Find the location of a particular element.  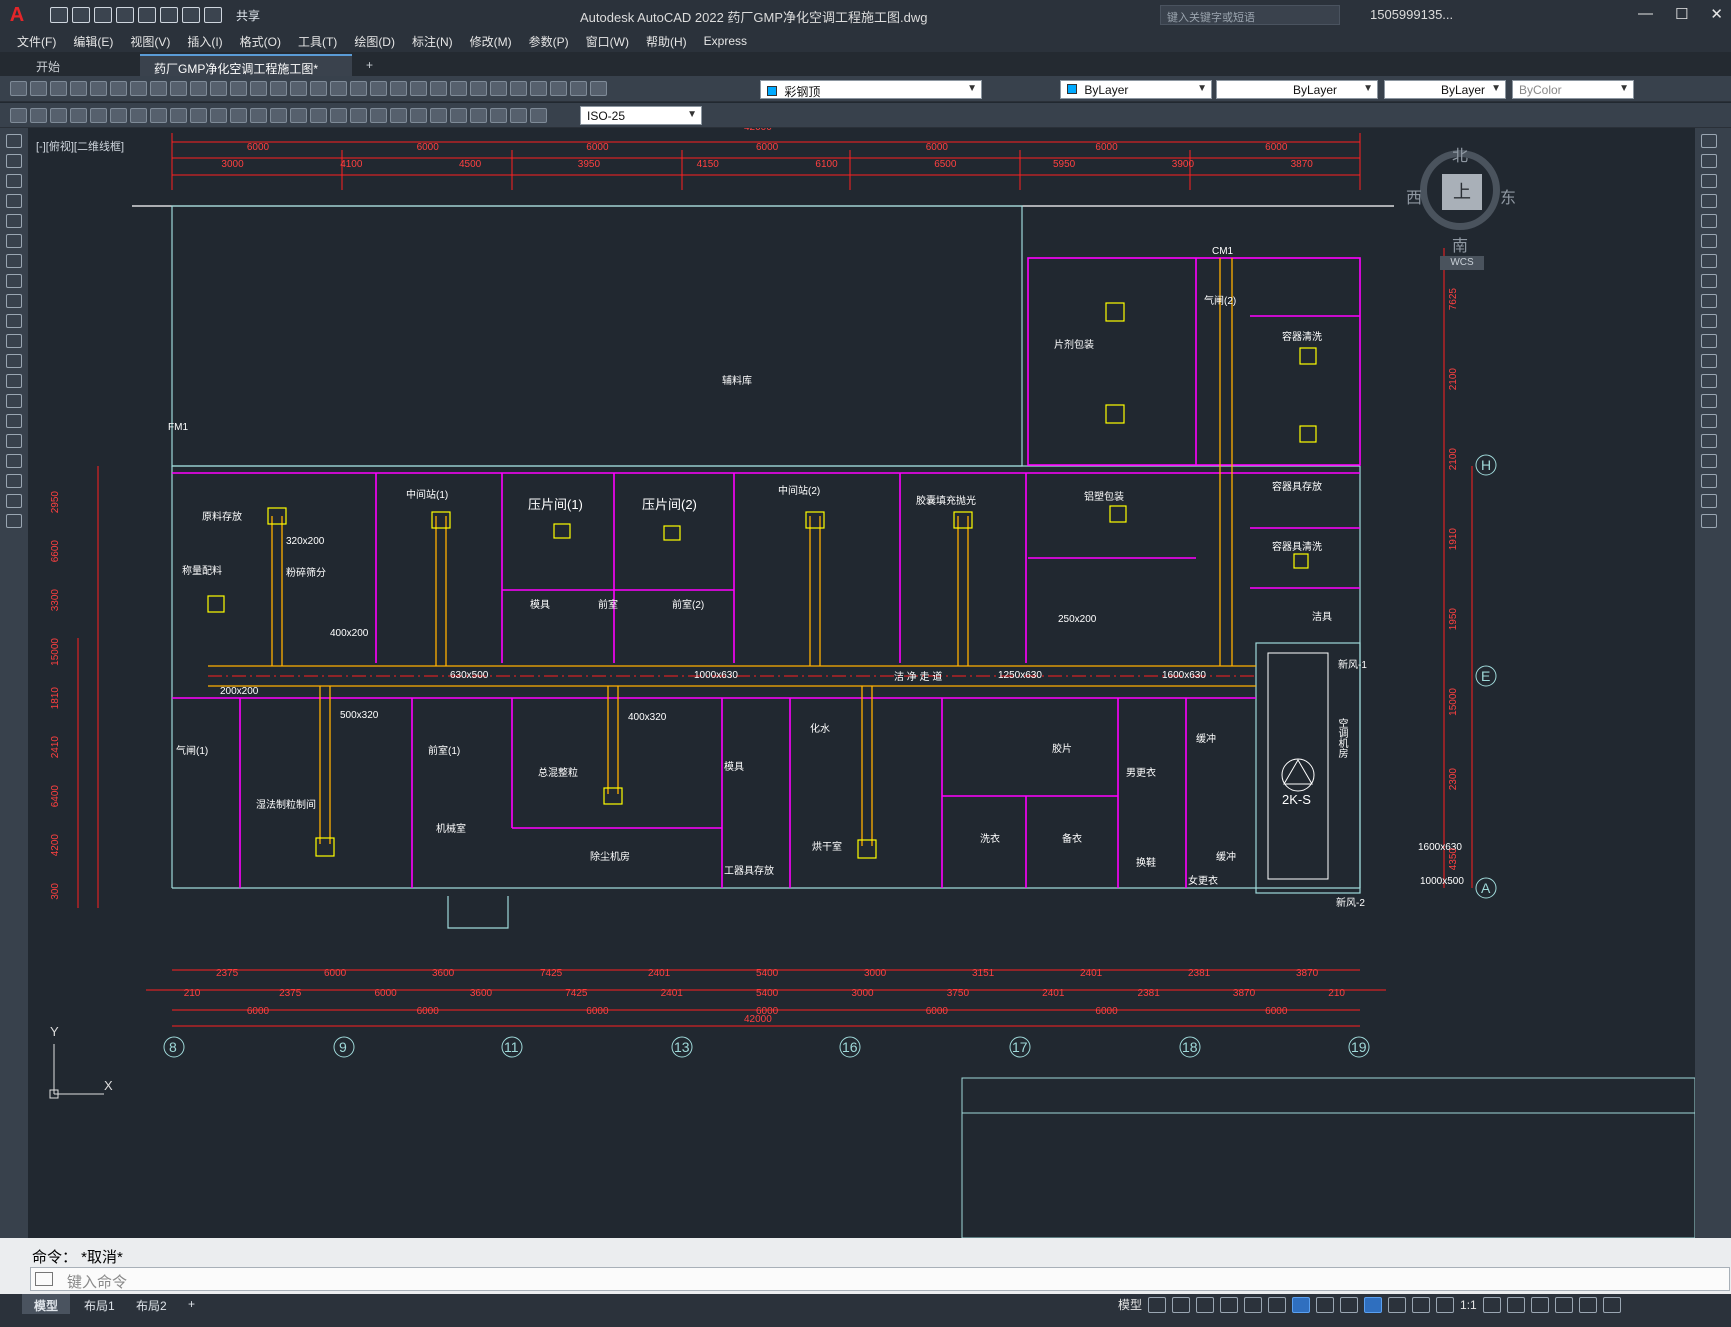

3d-osnap-icon is located at coordinates (1397, 1304).